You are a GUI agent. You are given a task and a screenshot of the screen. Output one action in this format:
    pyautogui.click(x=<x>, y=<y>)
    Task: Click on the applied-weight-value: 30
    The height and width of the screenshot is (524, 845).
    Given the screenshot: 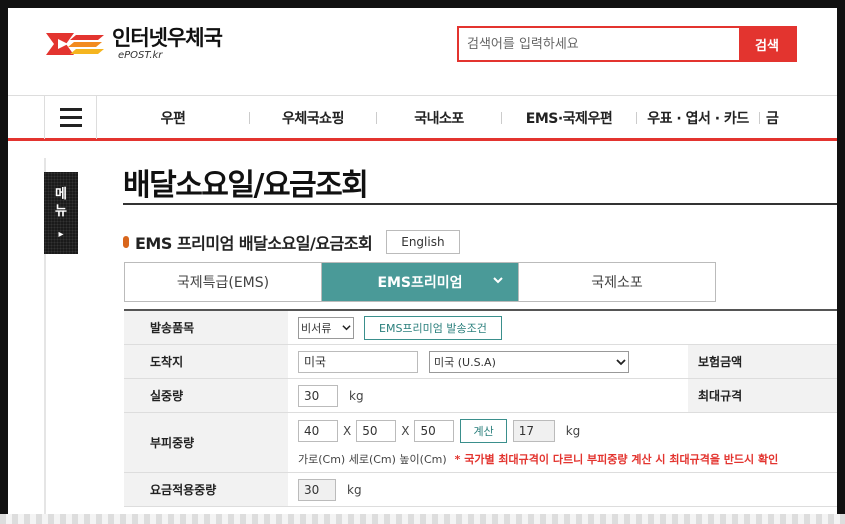 What is the action you would take?
    pyautogui.click(x=317, y=489)
    